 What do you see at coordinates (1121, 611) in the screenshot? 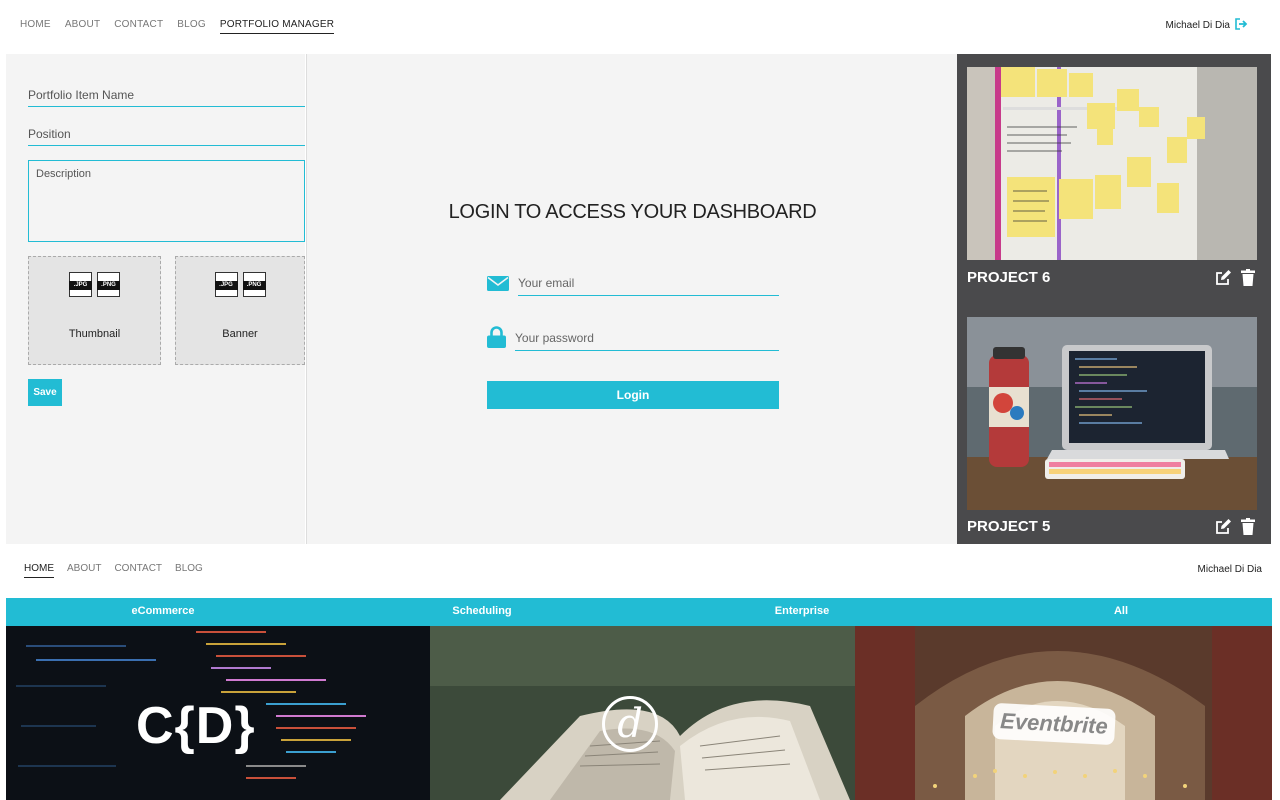
I see `category-all: All` at bounding box center [1121, 611].